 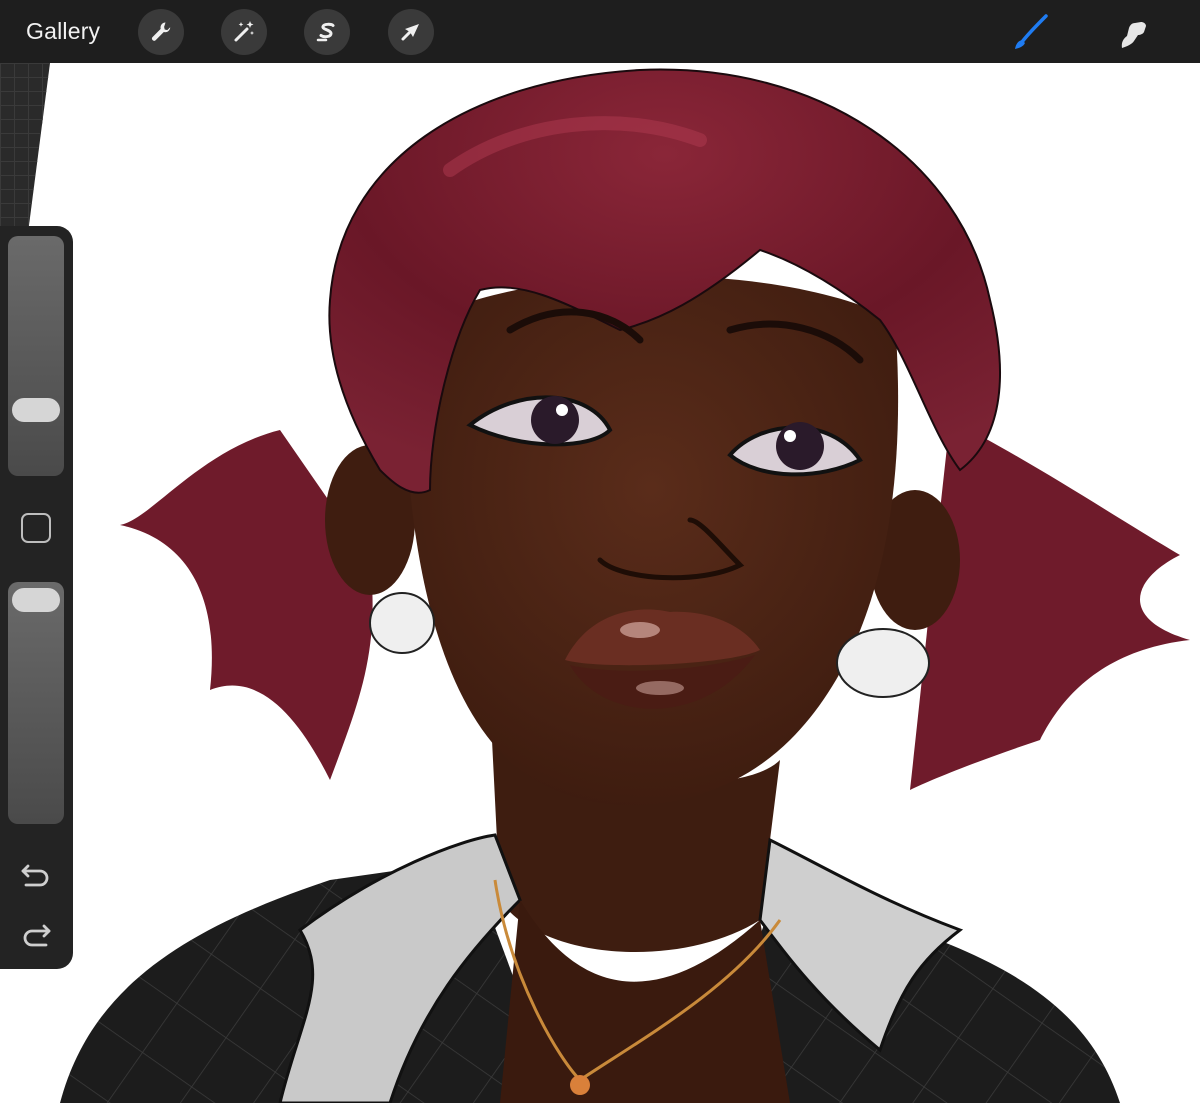 I want to click on gallery-button: Gallery, so click(x=63, y=31).